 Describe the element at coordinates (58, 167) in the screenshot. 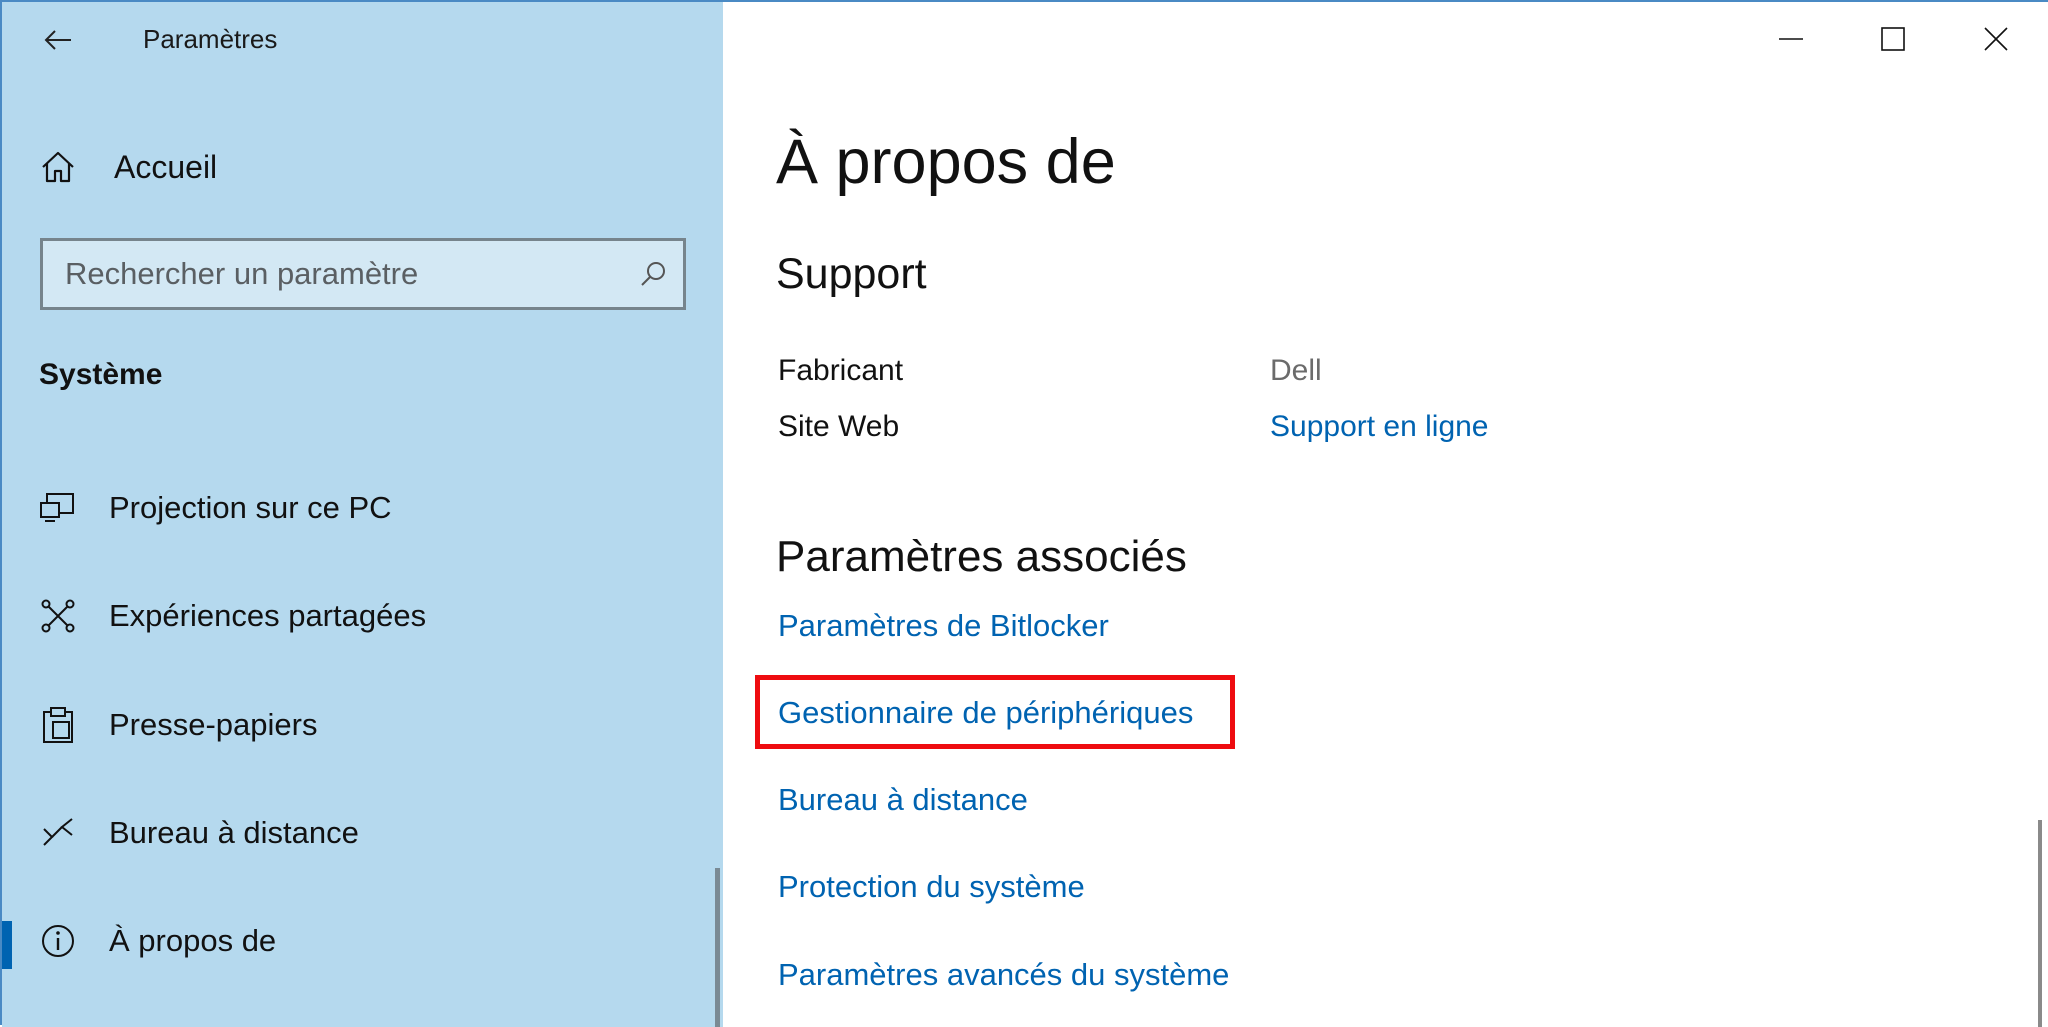

I see `home-icon` at that location.